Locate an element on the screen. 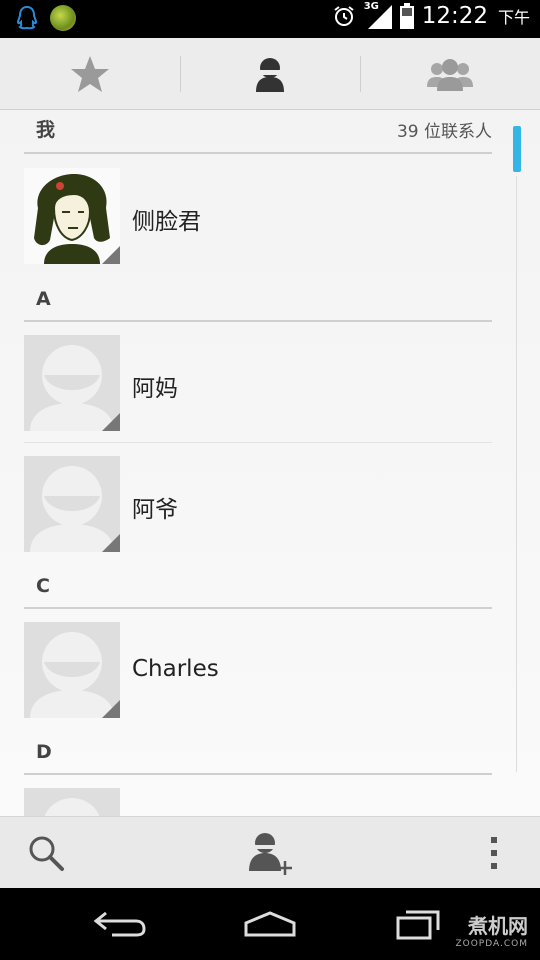 Image resolution: width=540 pixels, height=960 pixels. battery-icon is located at coordinates (406, 16).